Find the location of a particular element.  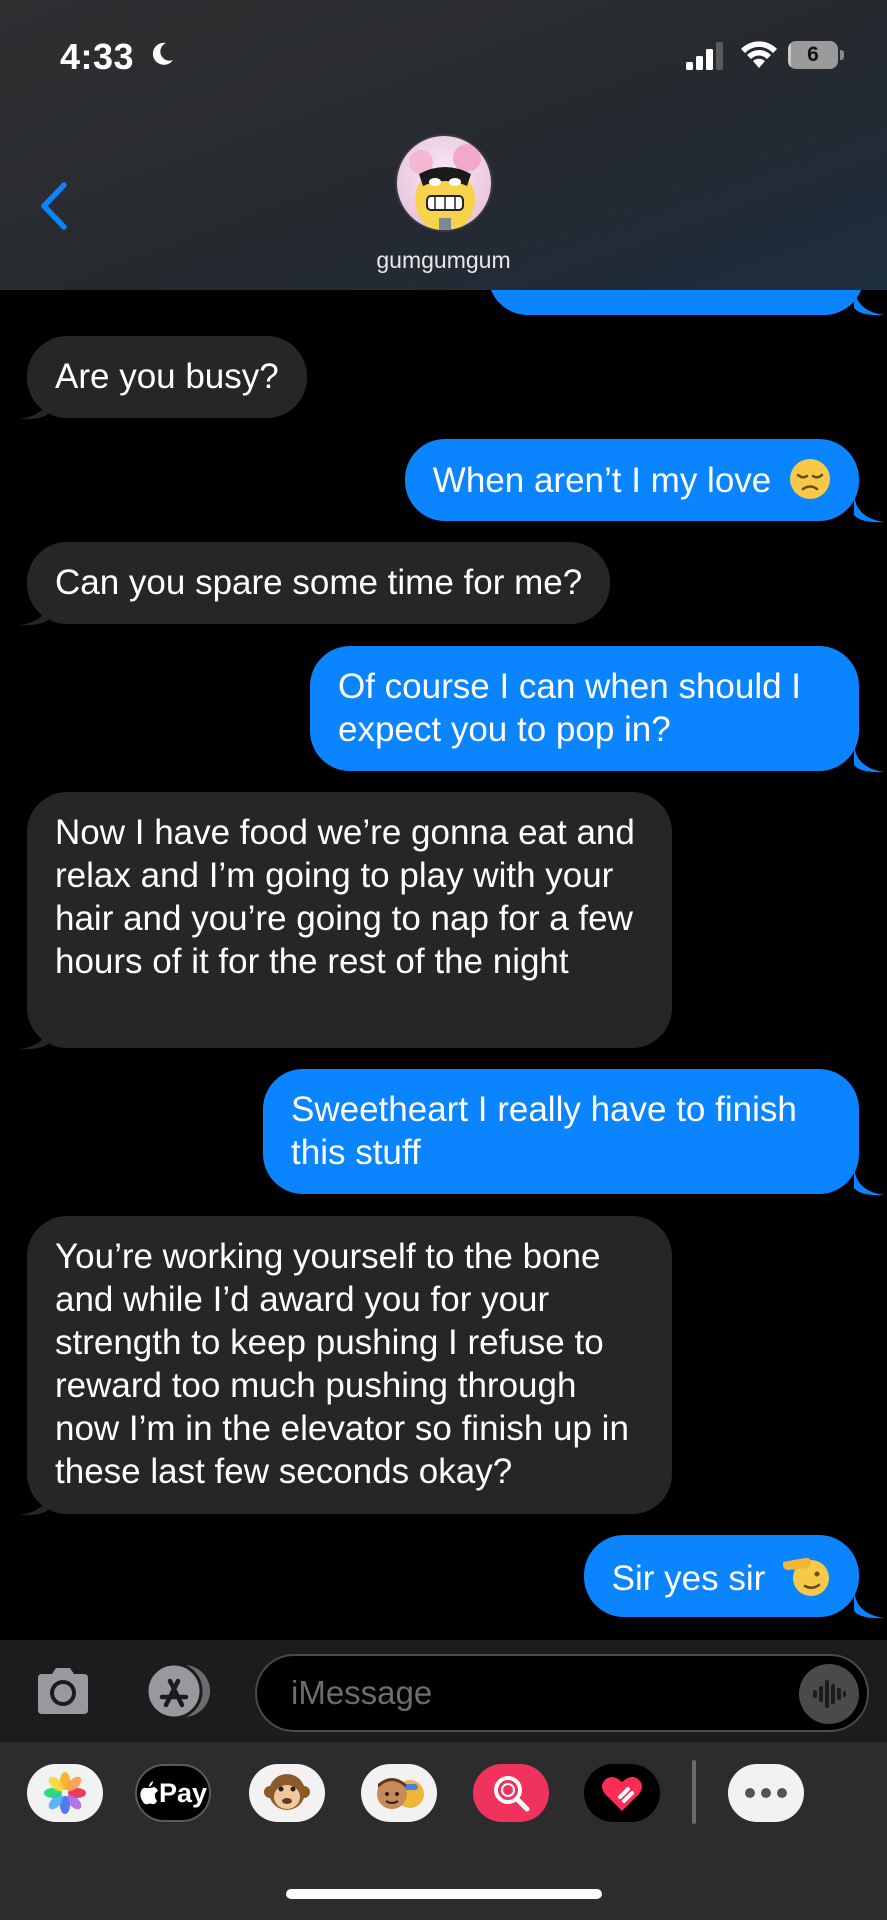

waveform-icon is located at coordinates (829, 1694).